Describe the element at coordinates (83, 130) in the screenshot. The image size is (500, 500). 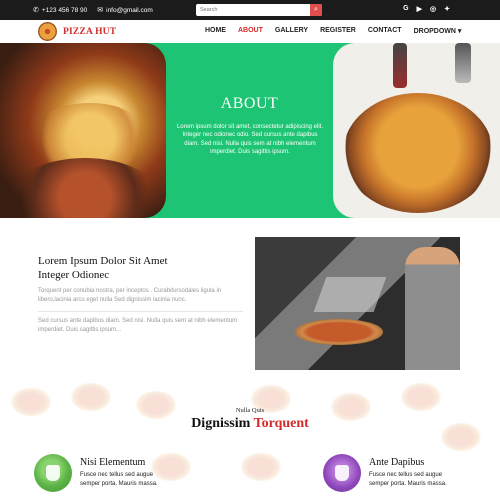
I see `pizza-slice-image` at that location.